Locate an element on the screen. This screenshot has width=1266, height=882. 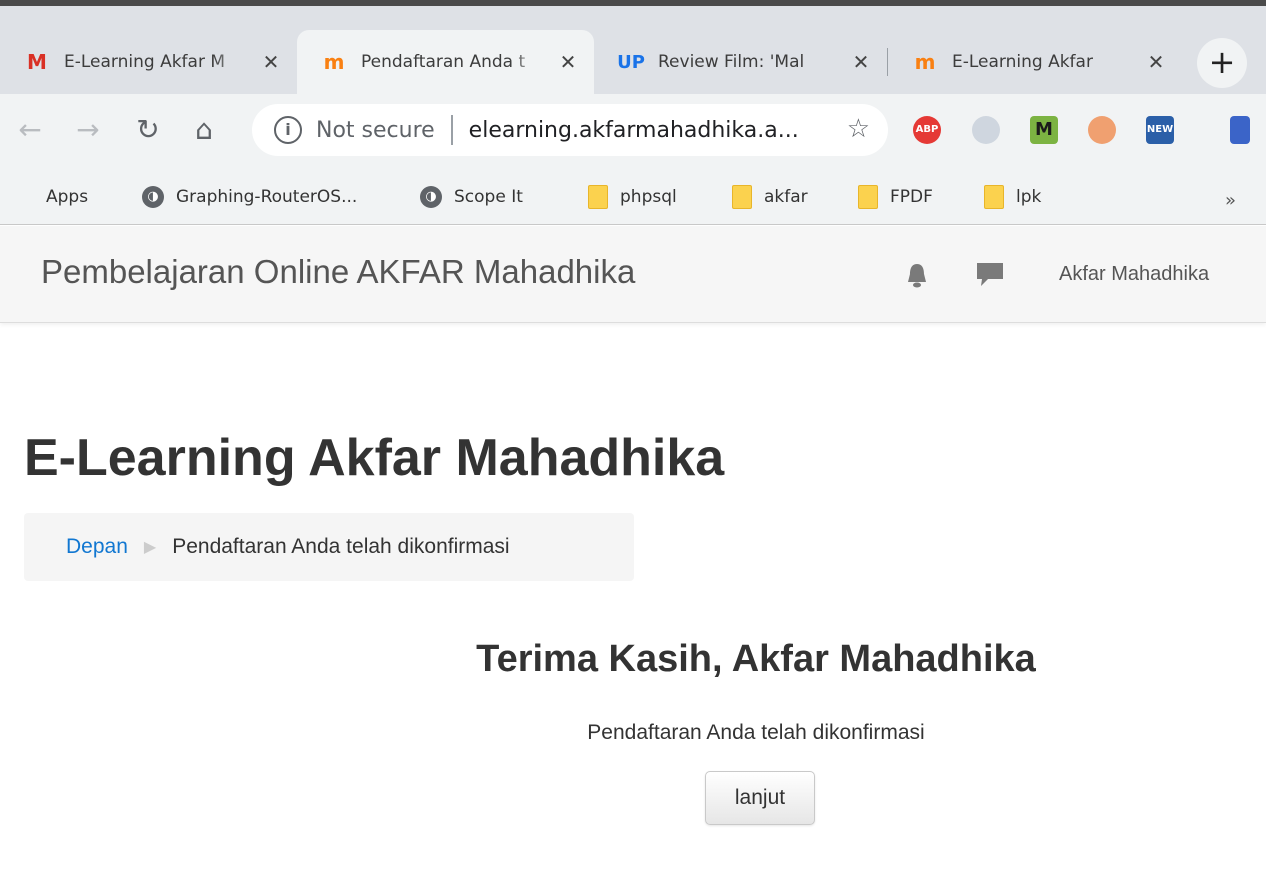
continue-button: lanjut is located at coordinates (760, 798).